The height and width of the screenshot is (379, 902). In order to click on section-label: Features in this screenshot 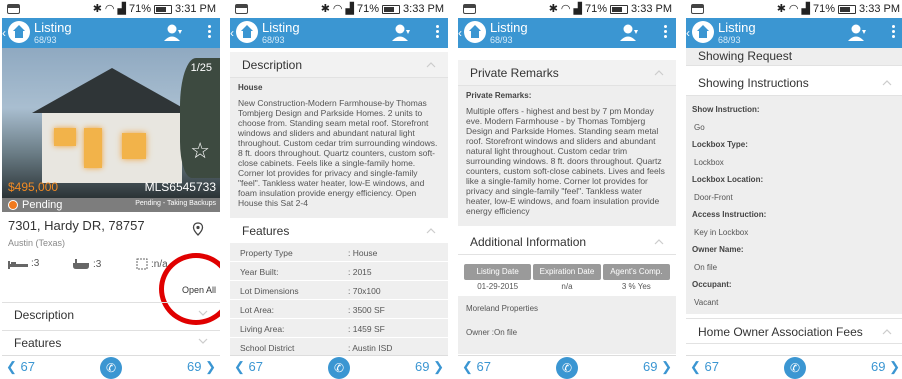, I will do `click(266, 231)`.